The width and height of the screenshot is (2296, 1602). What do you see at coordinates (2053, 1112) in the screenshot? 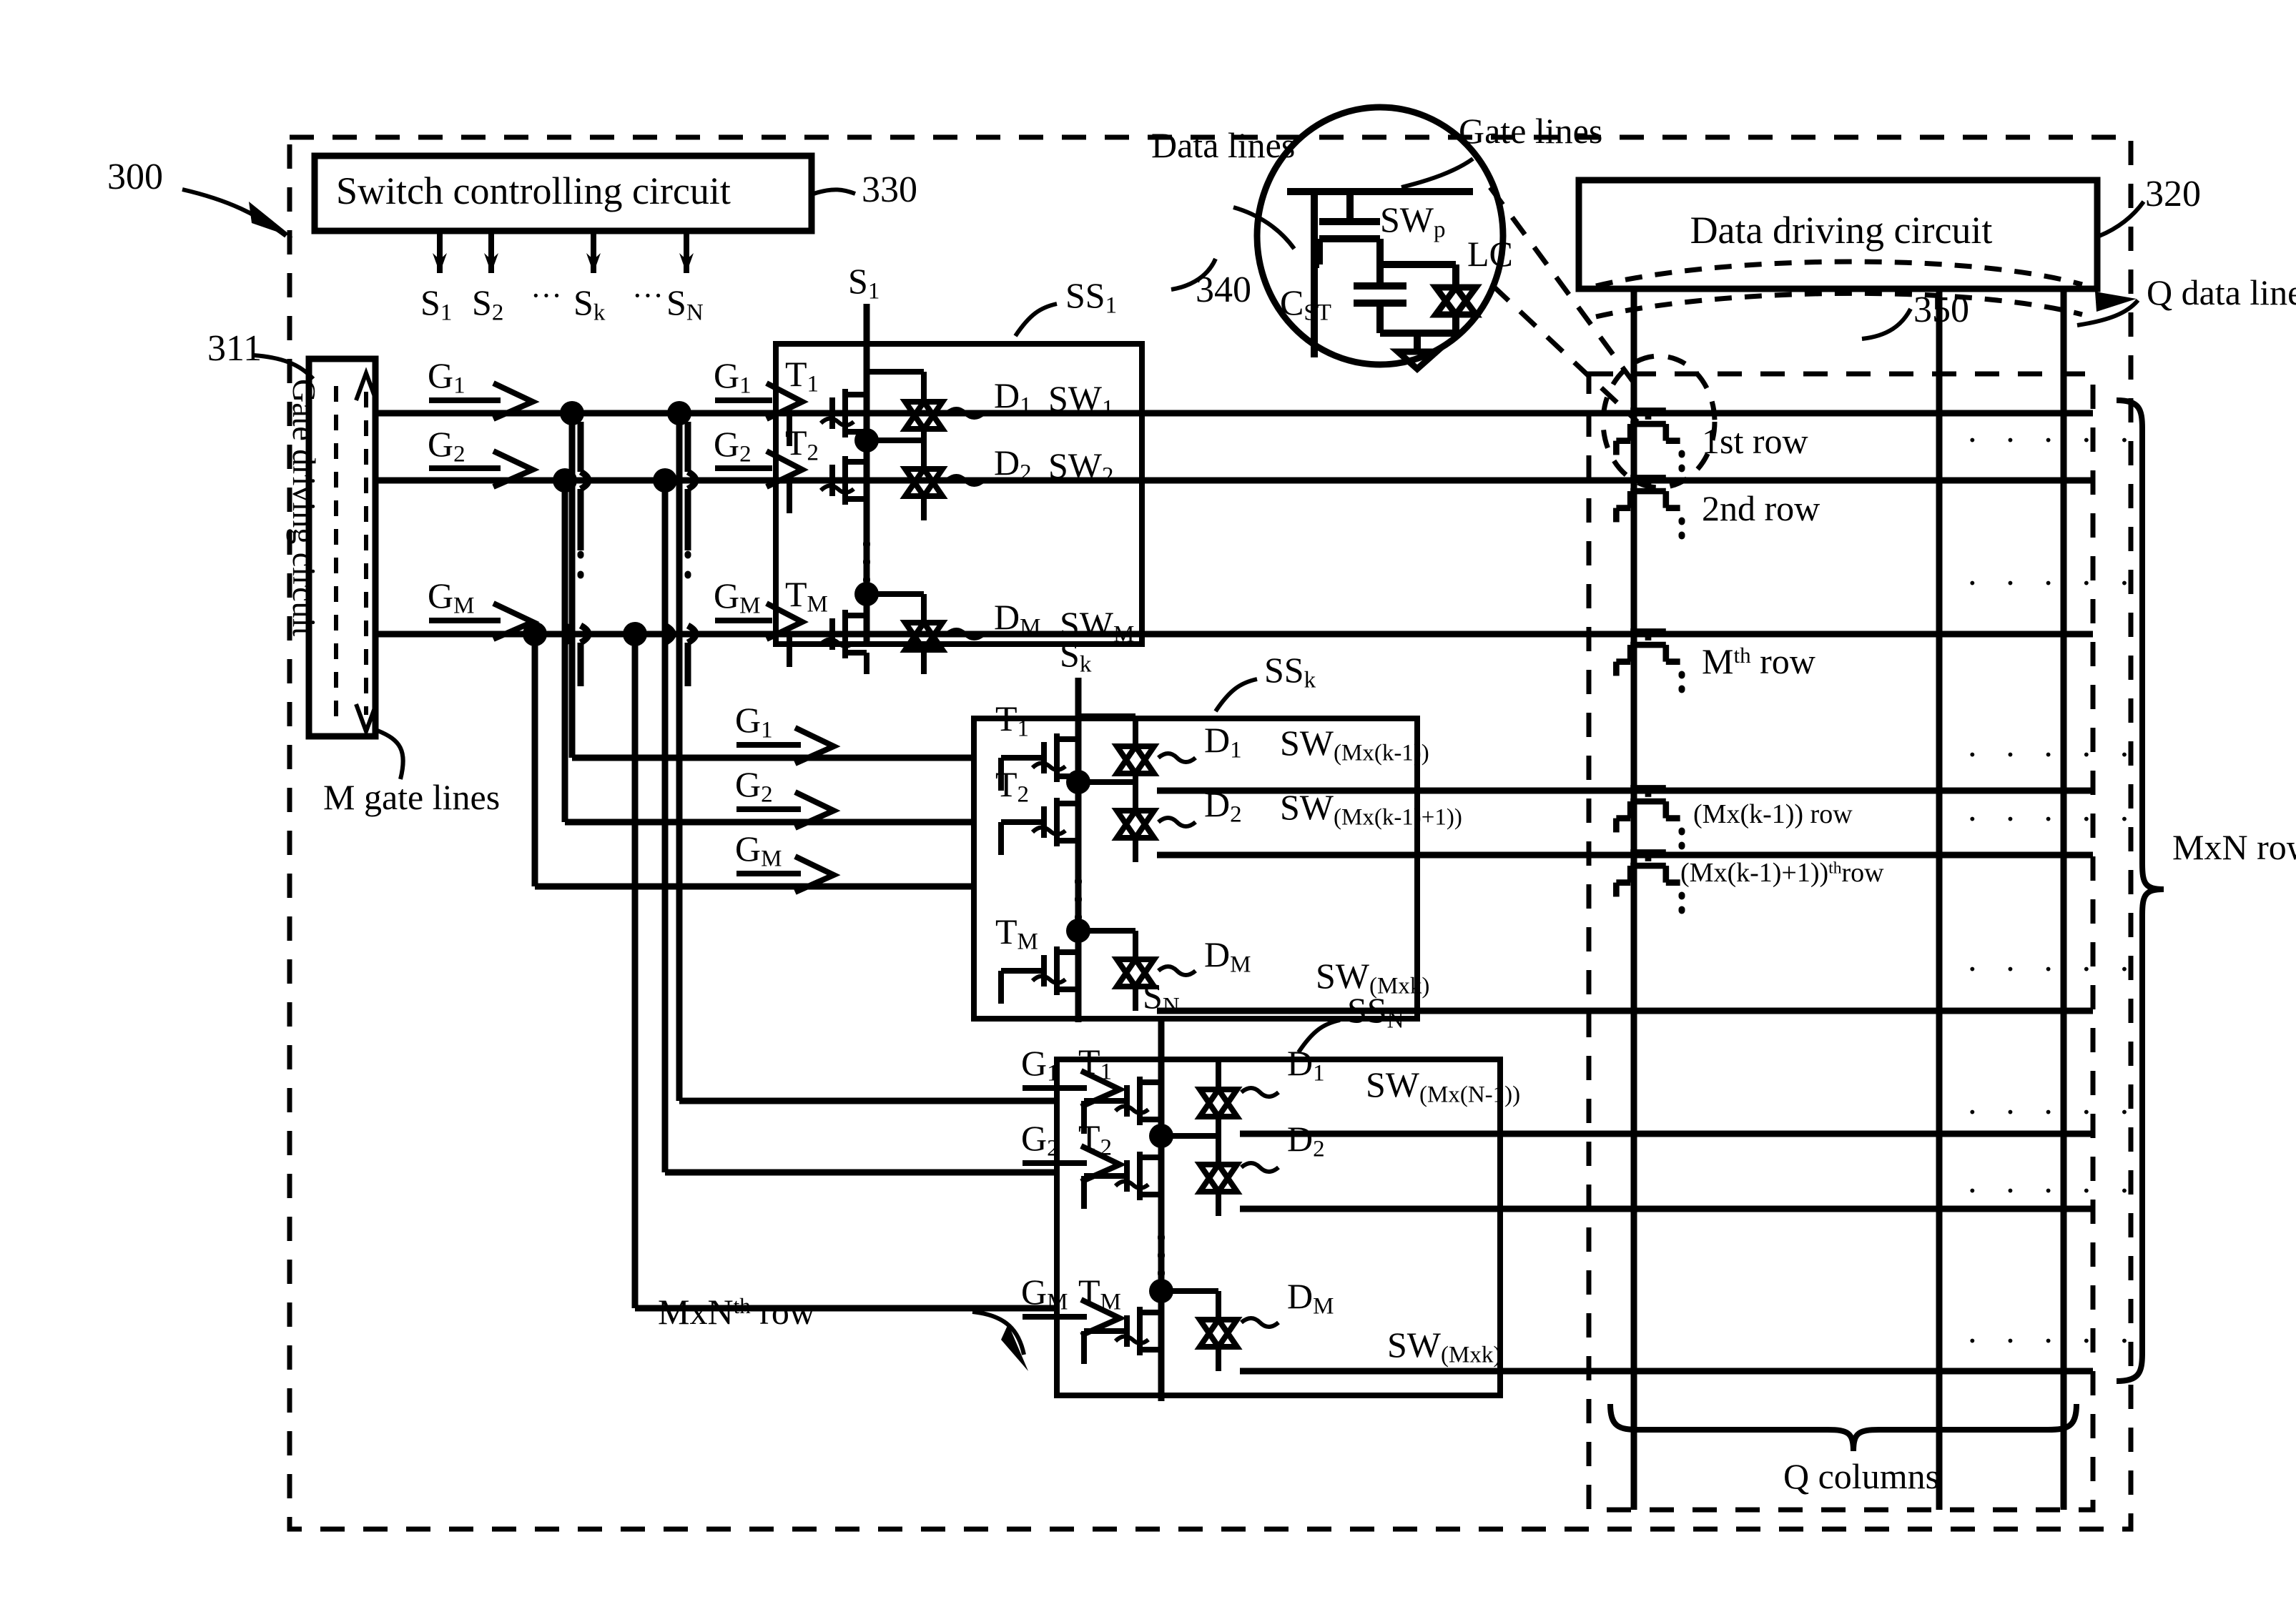
I see `panel-dots-6: · · · · ·` at bounding box center [2053, 1112].